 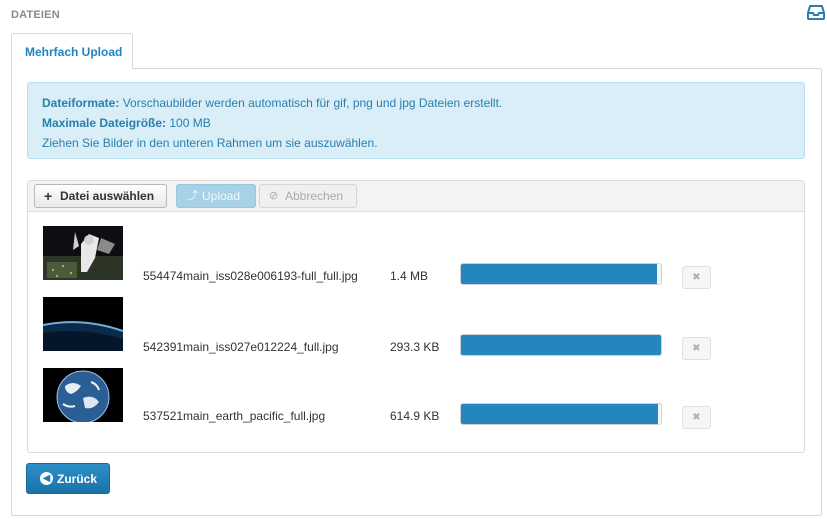 I want to click on upload-button: ⤴ Upload, so click(x=216, y=196).